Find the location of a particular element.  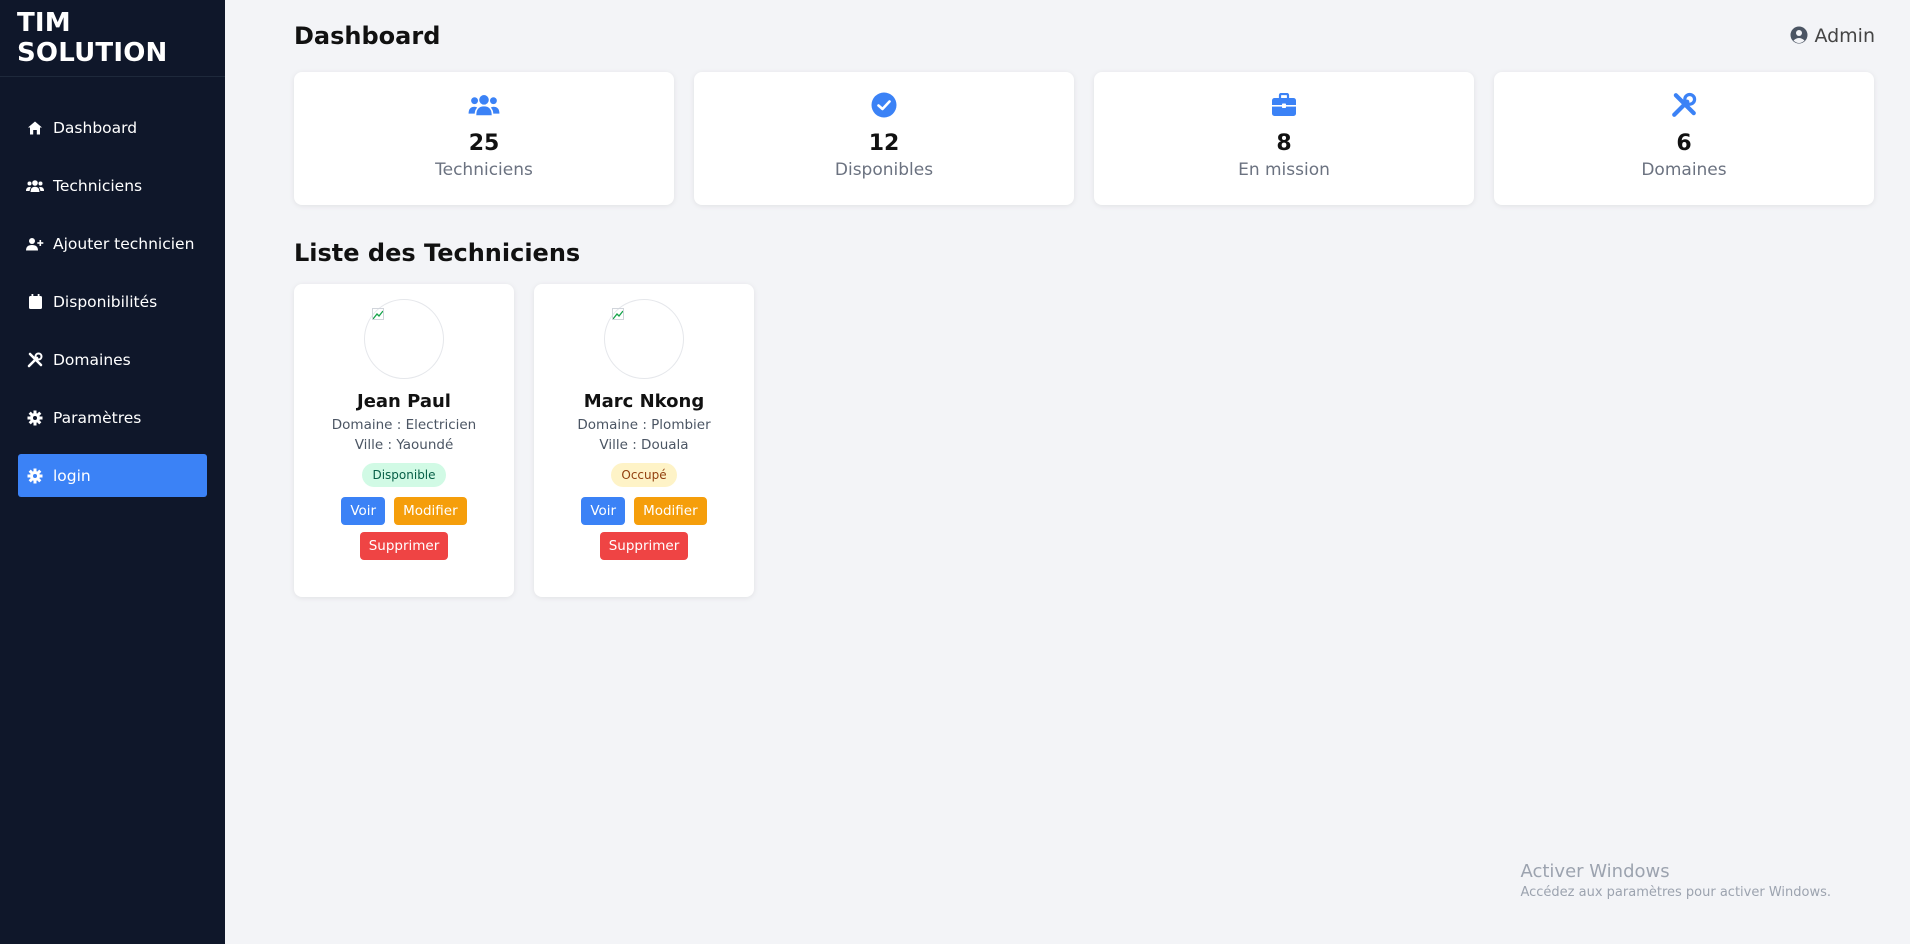

sidebar-item-parametres: Paramètres is located at coordinates (112, 417).